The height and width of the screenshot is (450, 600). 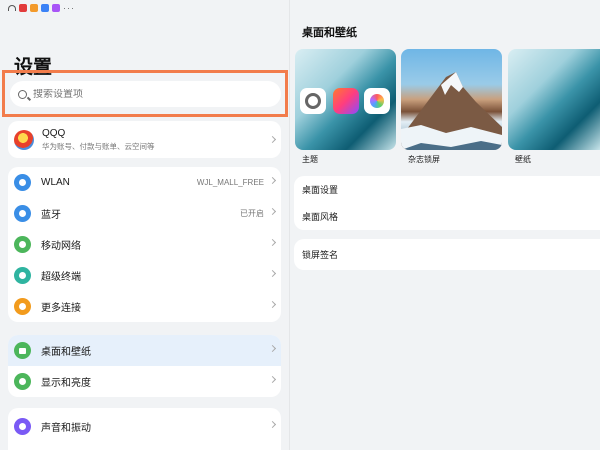 What do you see at coordinates (252, 213) in the screenshot?
I see `item-value: 已开启` at bounding box center [252, 213].